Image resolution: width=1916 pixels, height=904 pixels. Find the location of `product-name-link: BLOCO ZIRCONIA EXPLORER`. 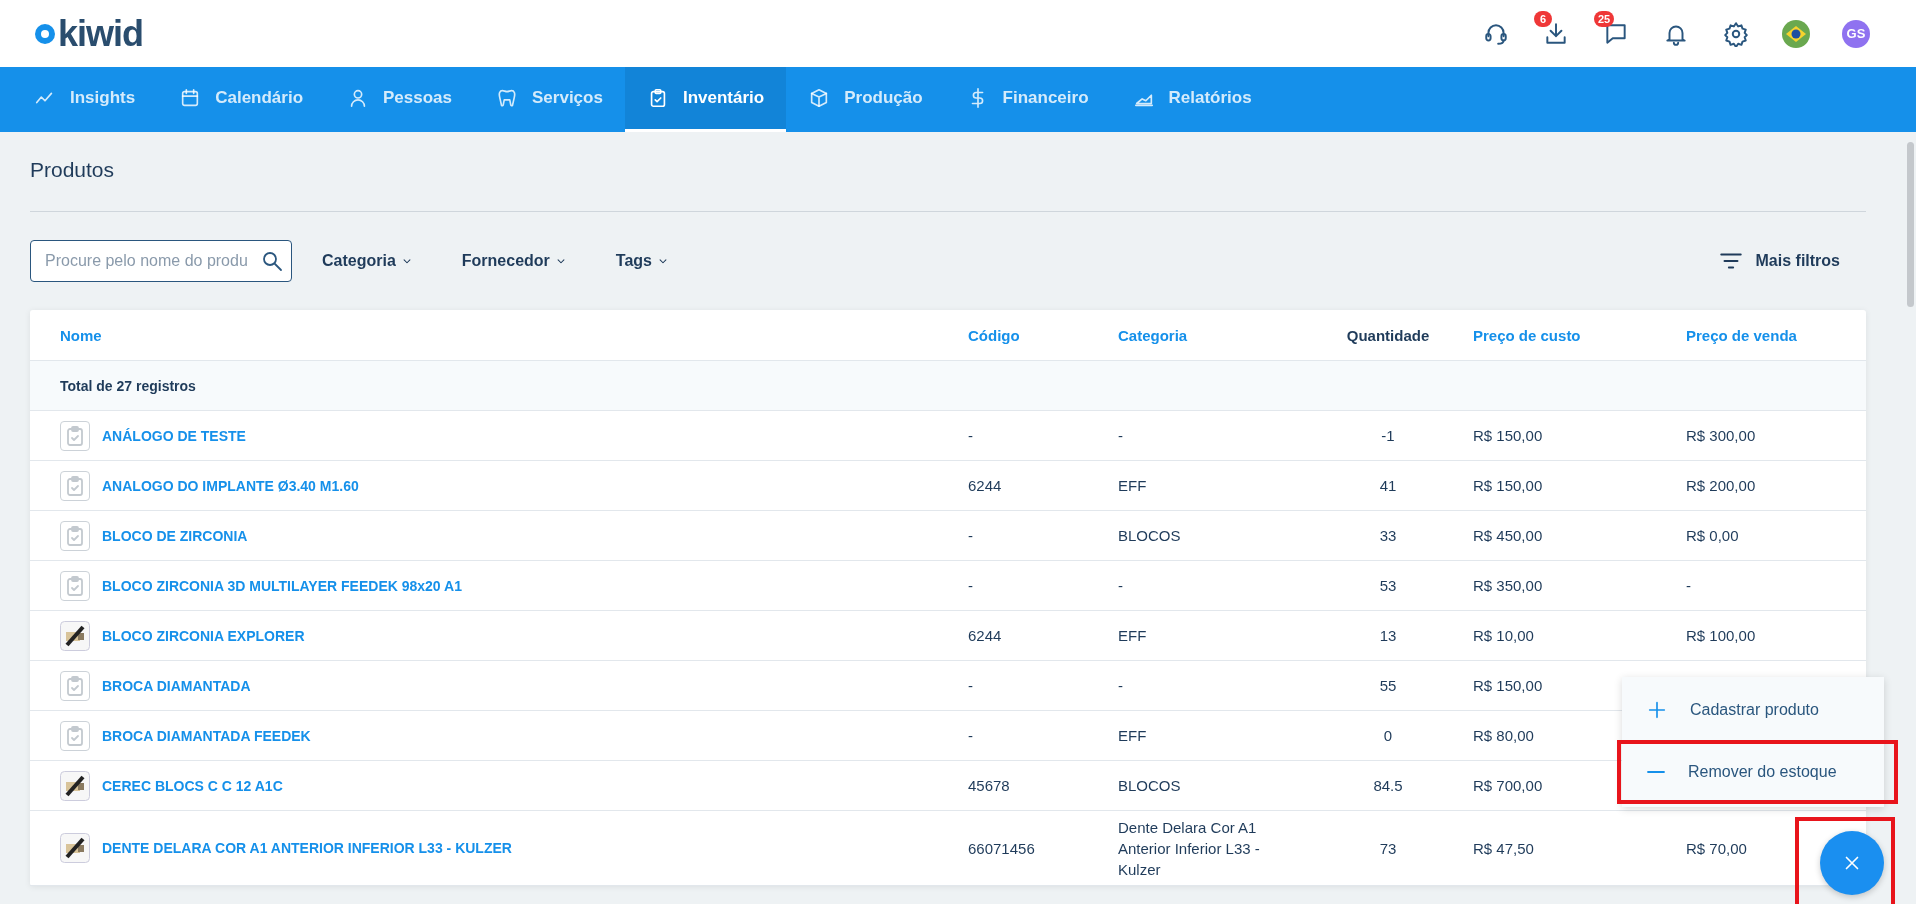

product-name-link: BLOCO ZIRCONIA EXPLORER is located at coordinates (203, 635).